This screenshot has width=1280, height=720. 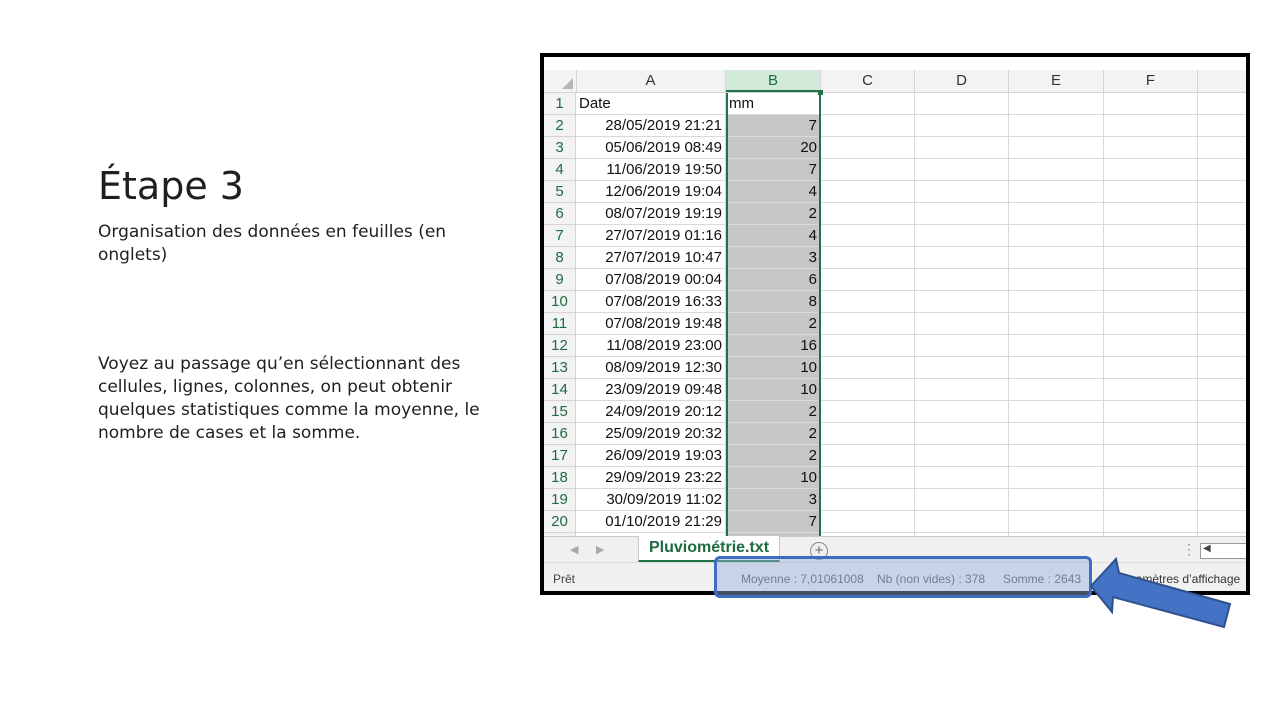 I want to click on row-number: 18, so click(x=560, y=478).